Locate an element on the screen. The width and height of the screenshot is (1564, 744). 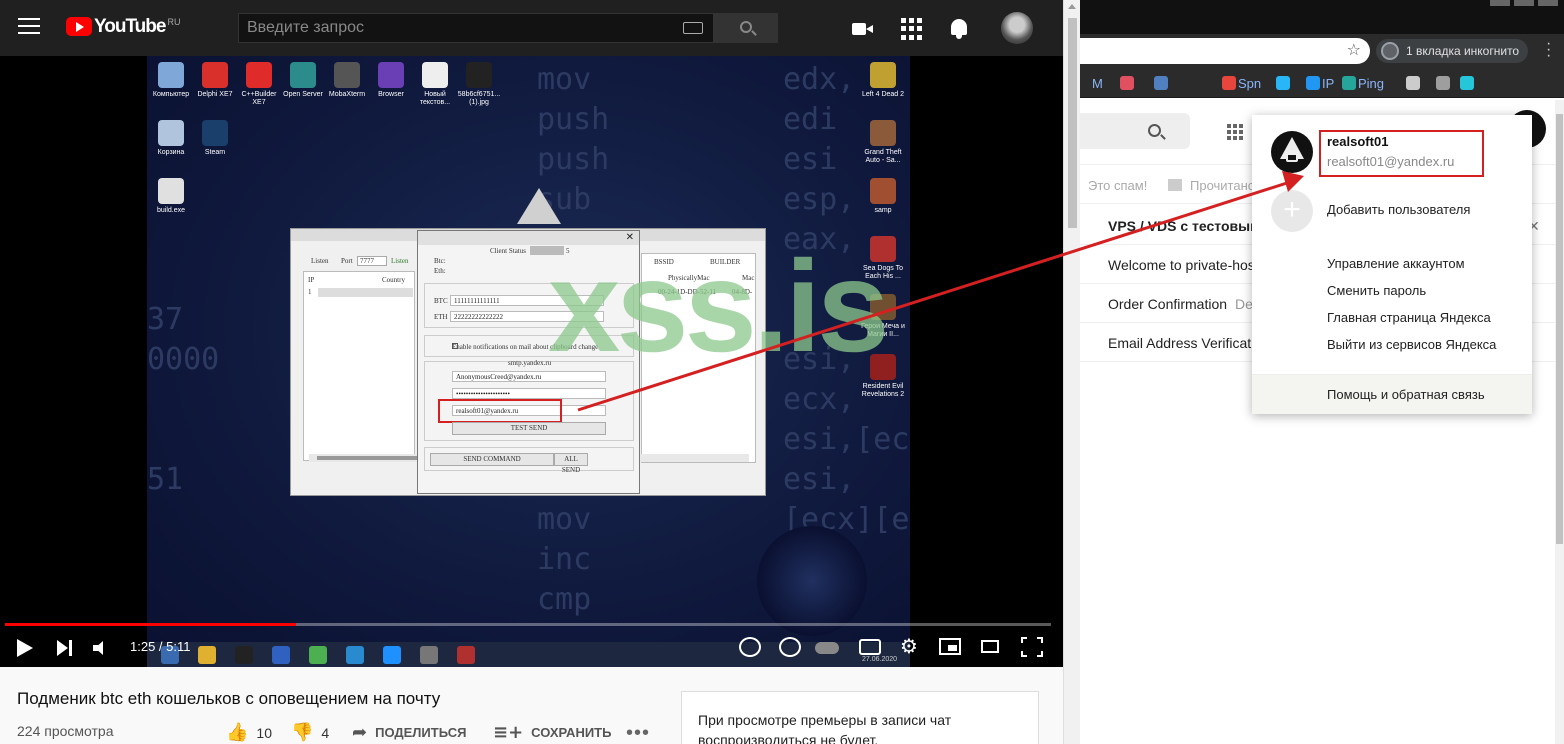
save-button: ≡+ СОХРАНИТЬ is located at coordinates (552, 732).